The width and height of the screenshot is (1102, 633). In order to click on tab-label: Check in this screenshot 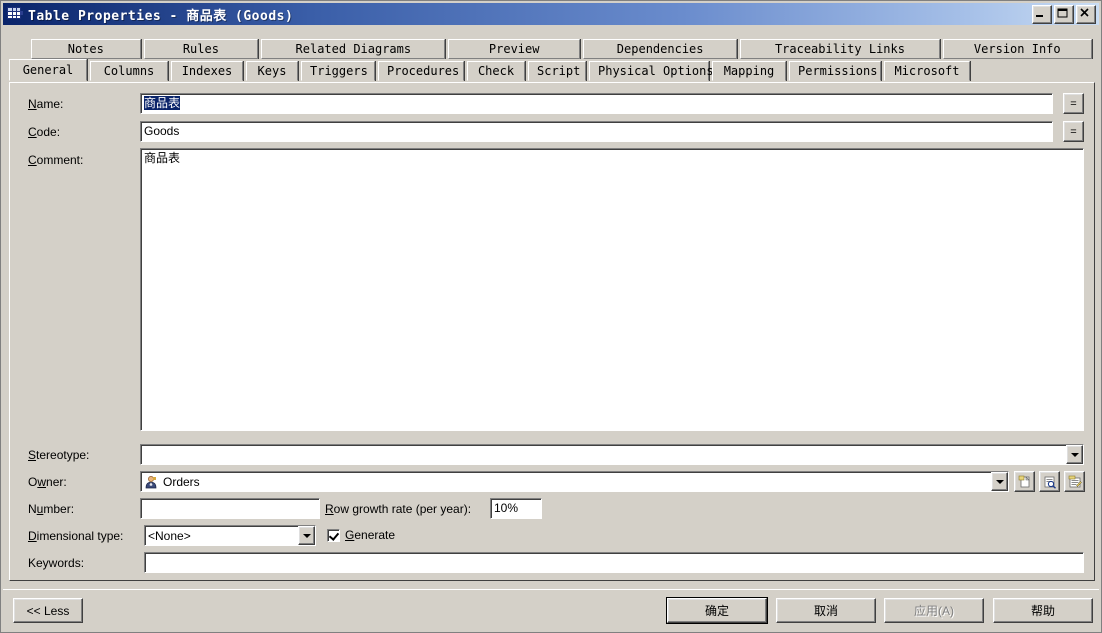, I will do `click(496, 71)`.